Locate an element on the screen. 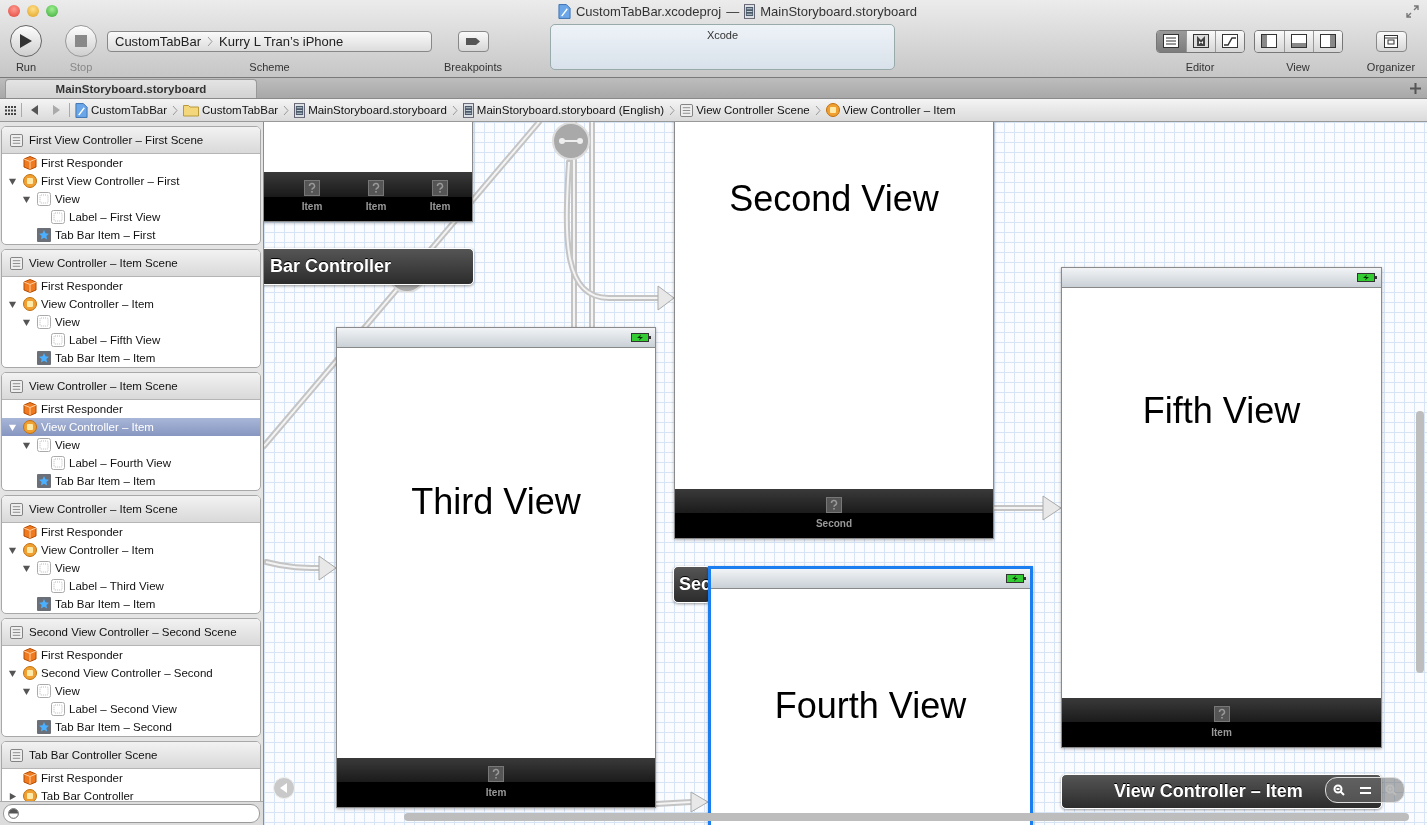 The image size is (1427, 825). scene-name-bar: View Controller – Item is located at coordinates (1221, 791).